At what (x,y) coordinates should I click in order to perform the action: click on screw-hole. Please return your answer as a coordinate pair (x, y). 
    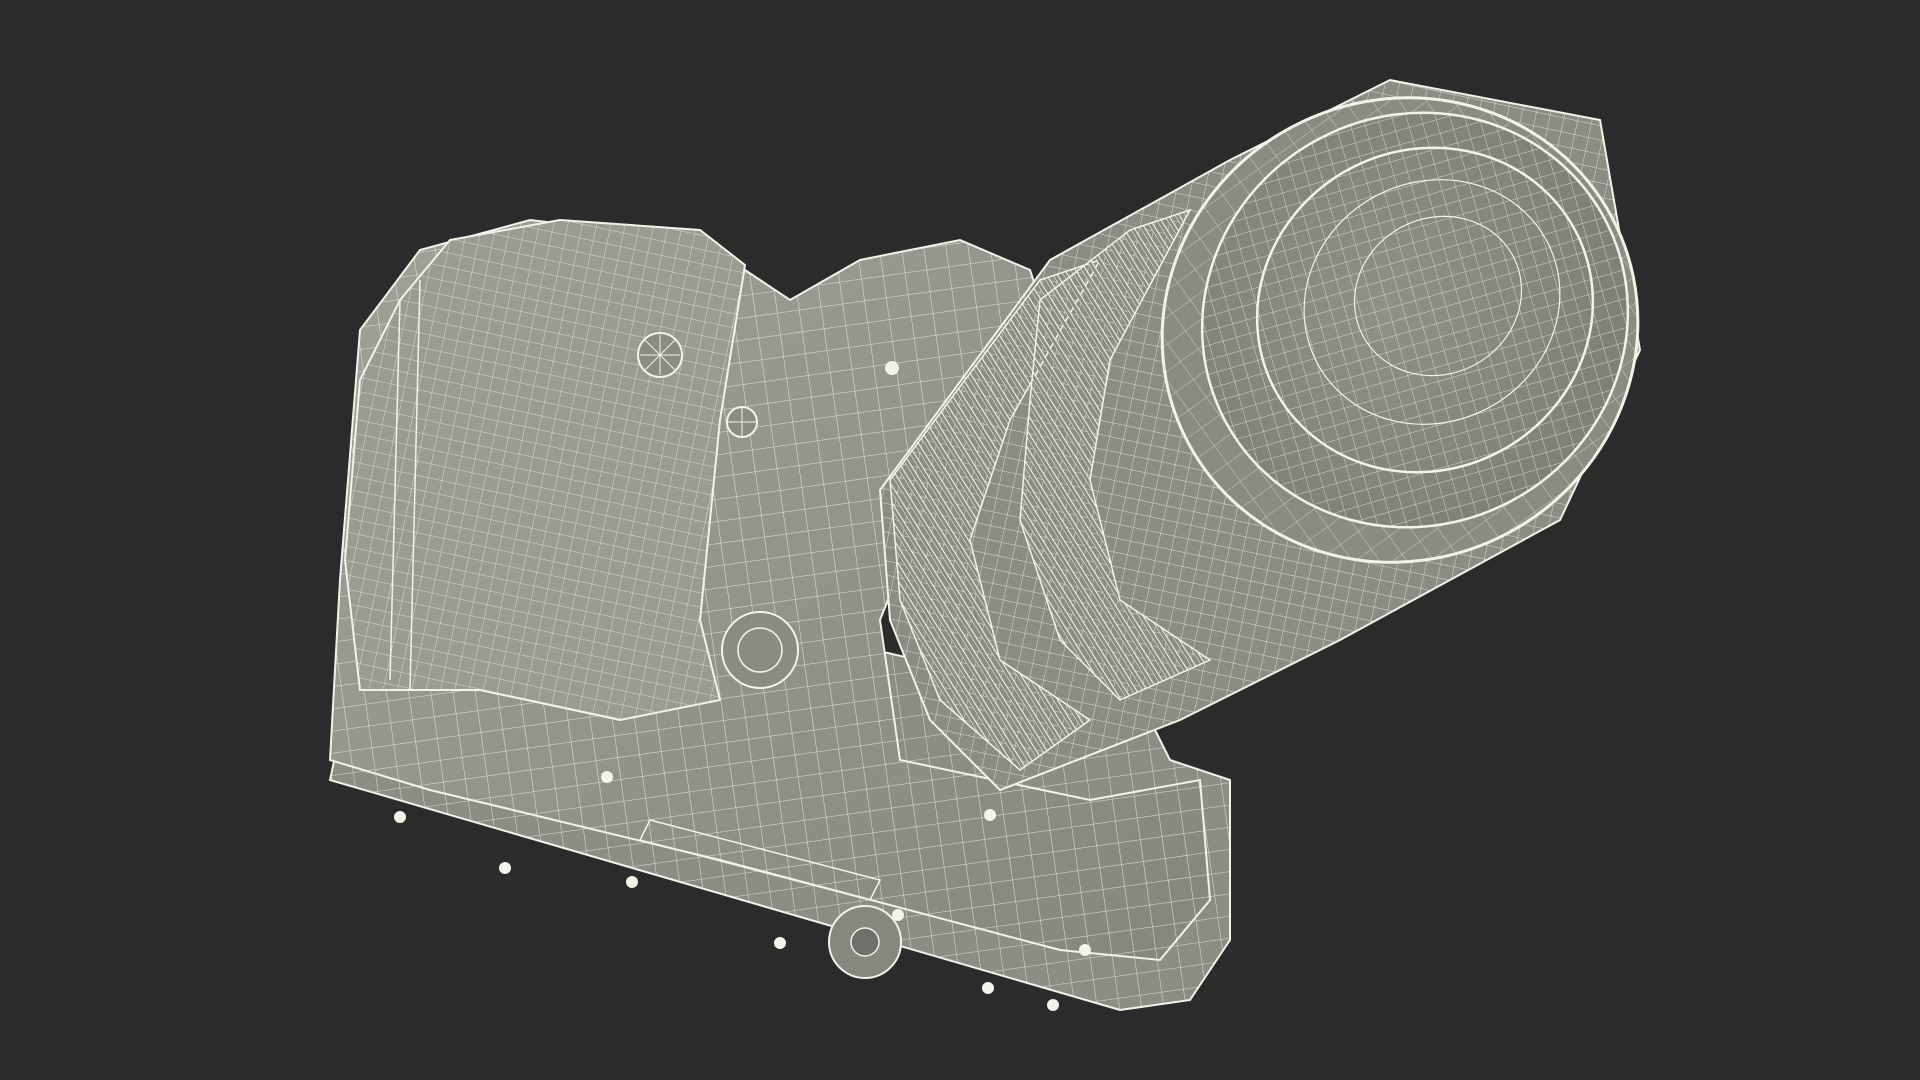
    Looking at the image, I should click on (892, 368).